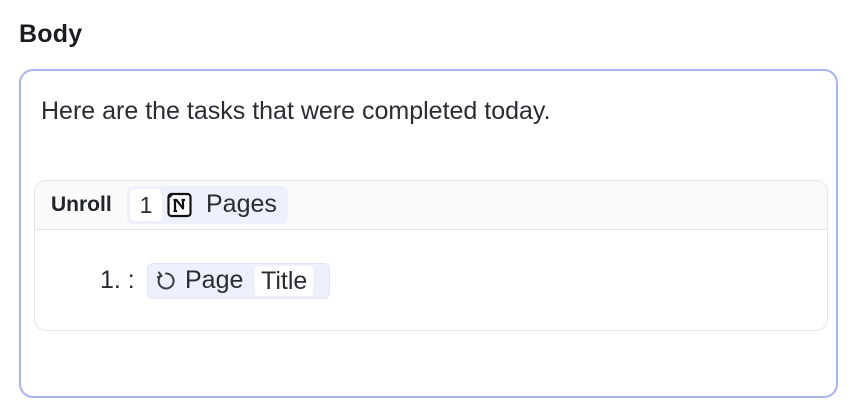 This screenshot has width=866, height=412. Describe the element at coordinates (214, 280) in the screenshot. I see `page-prefix-label: Page` at that location.